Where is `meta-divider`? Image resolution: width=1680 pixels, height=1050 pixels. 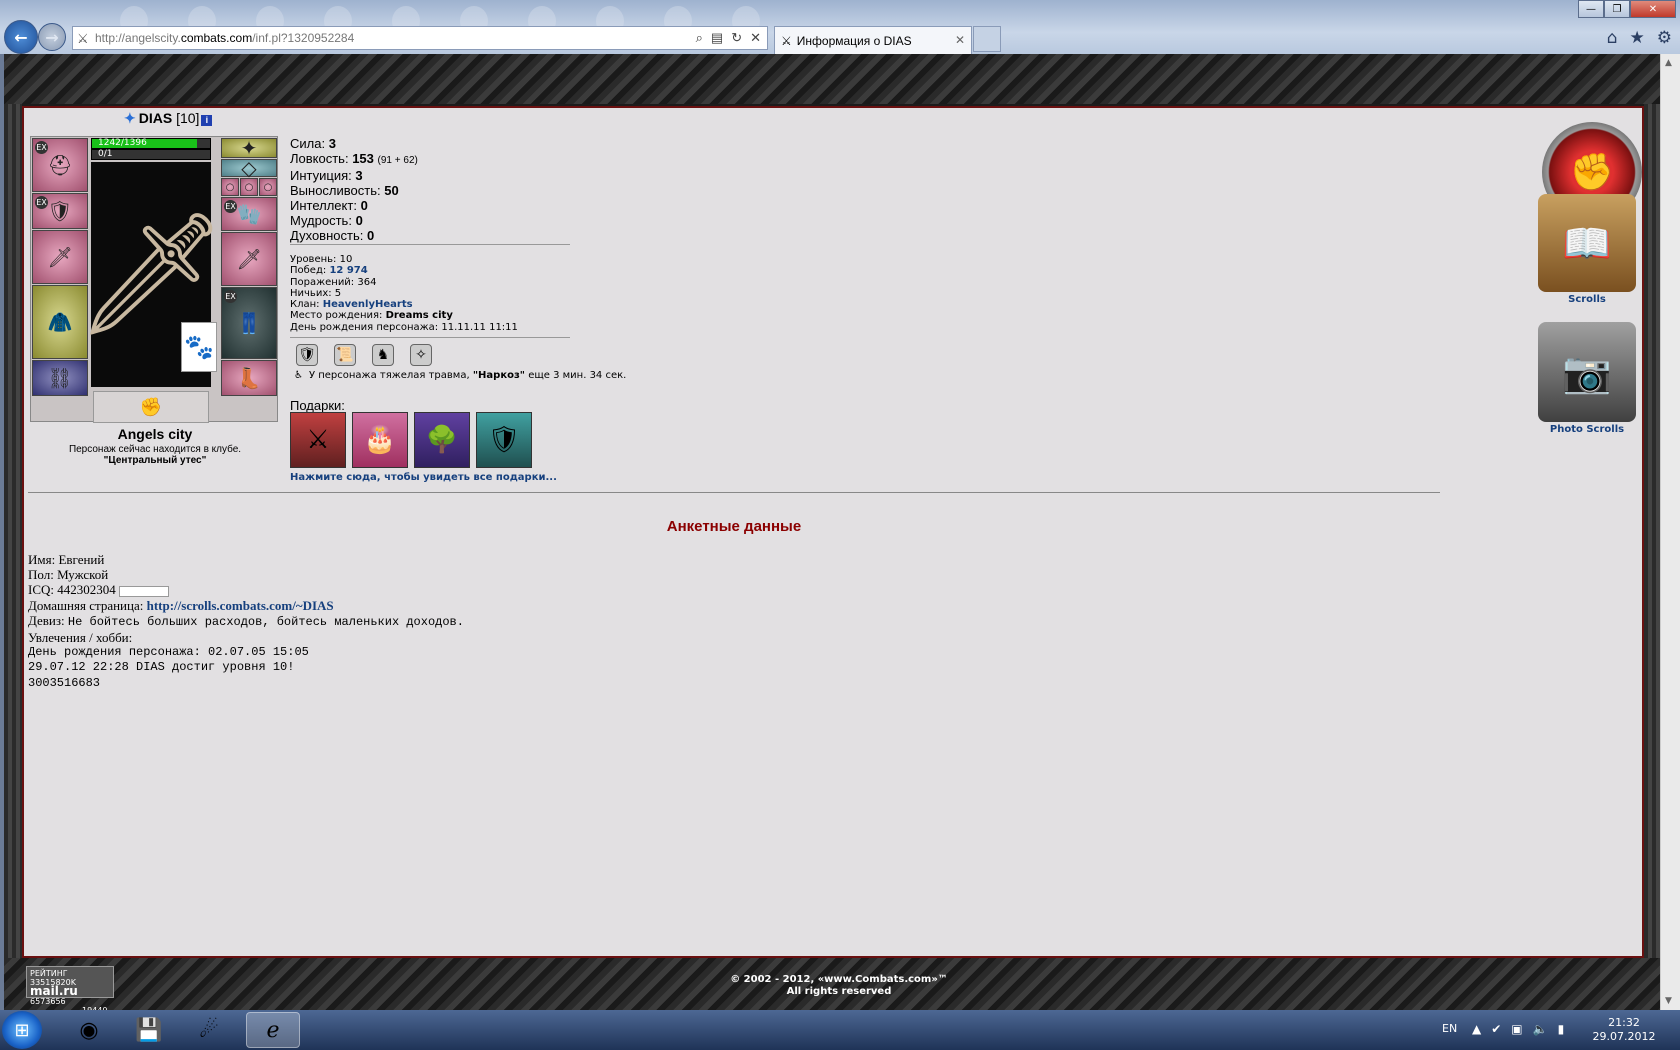 meta-divider is located at coordinates (430, 337).